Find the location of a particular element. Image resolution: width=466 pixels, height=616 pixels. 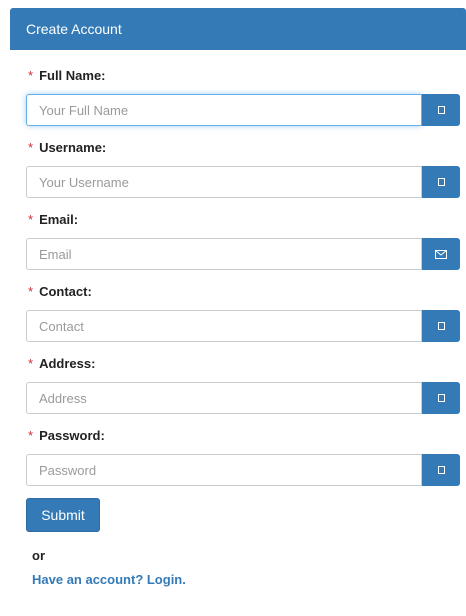

contact-input is located at coordinates (224, 326).